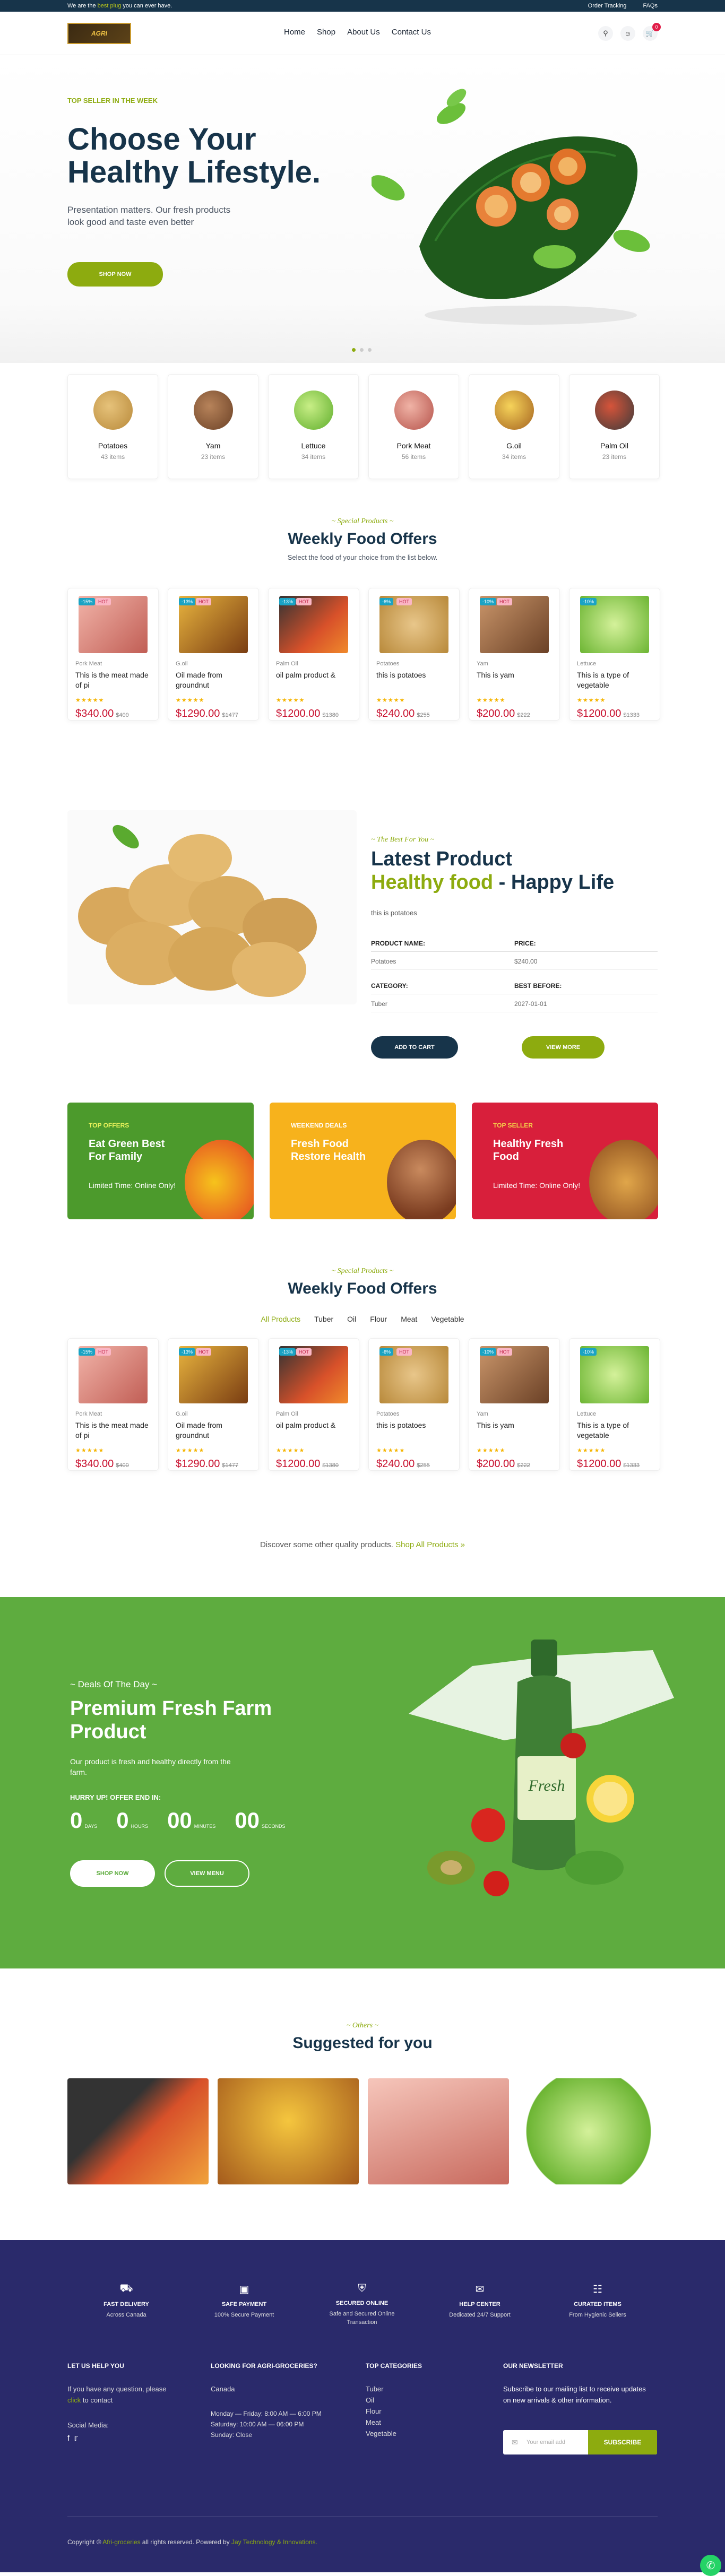 This screenshot has width=725, height=2576. Describe the element at coordinates (414, 1047) in the screenshot. I see `add-to-cart-button: ADD TO CART` at that location.